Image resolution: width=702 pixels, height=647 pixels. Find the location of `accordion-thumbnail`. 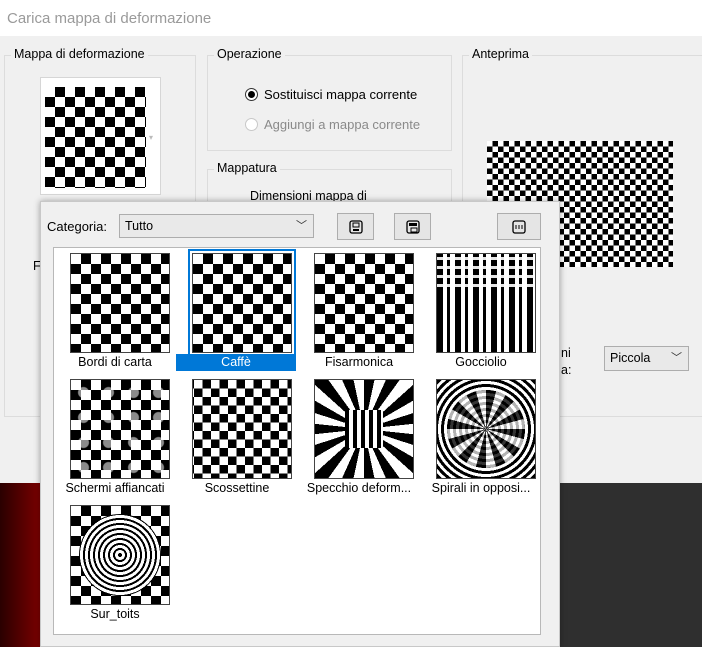

accordion-thumbnail is located at coordinates (364, 303).